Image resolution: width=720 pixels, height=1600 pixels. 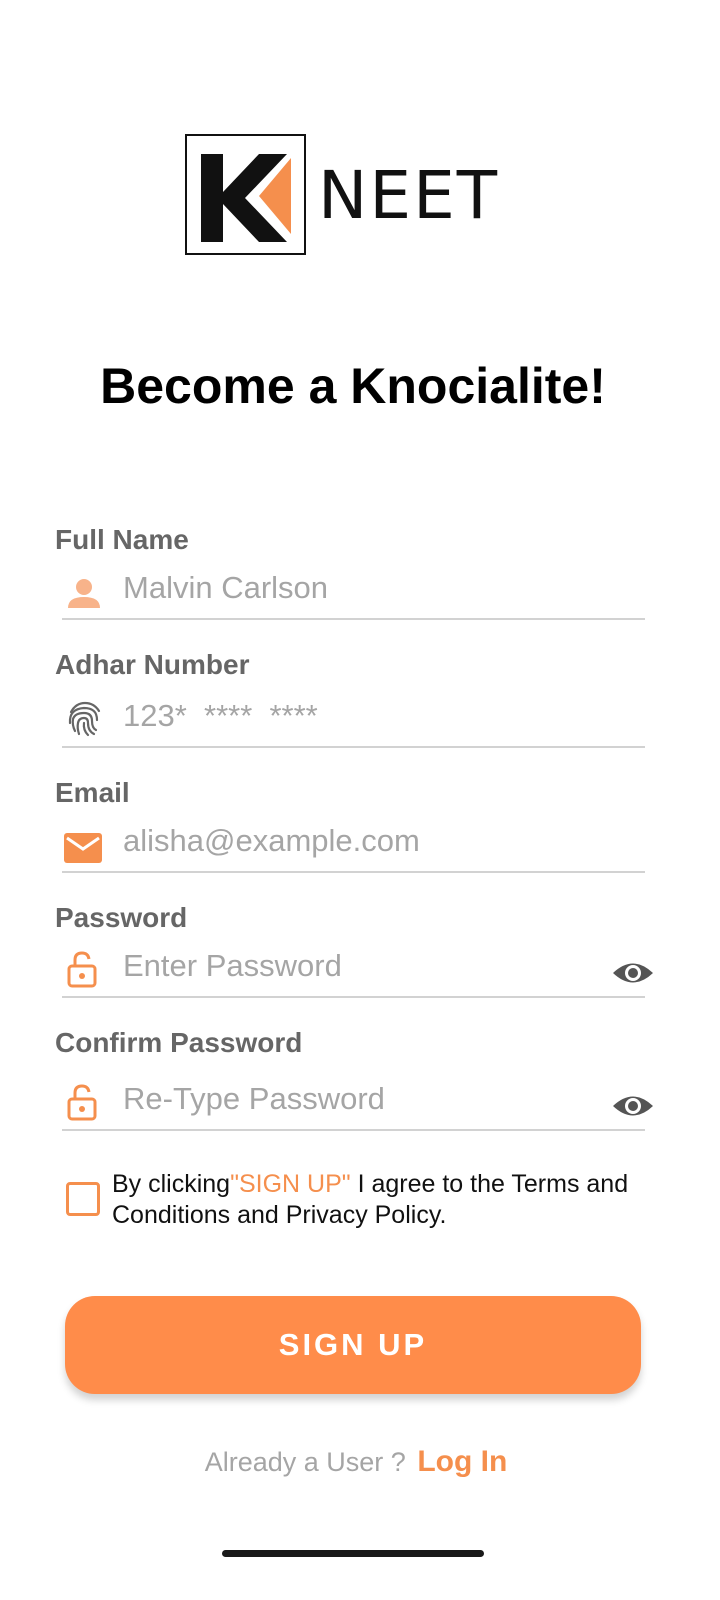 What do you see at coordinates (152, 664) in the screenshot?
I see `adhar-label: Adhar Number` at bounding box center [152, 664].